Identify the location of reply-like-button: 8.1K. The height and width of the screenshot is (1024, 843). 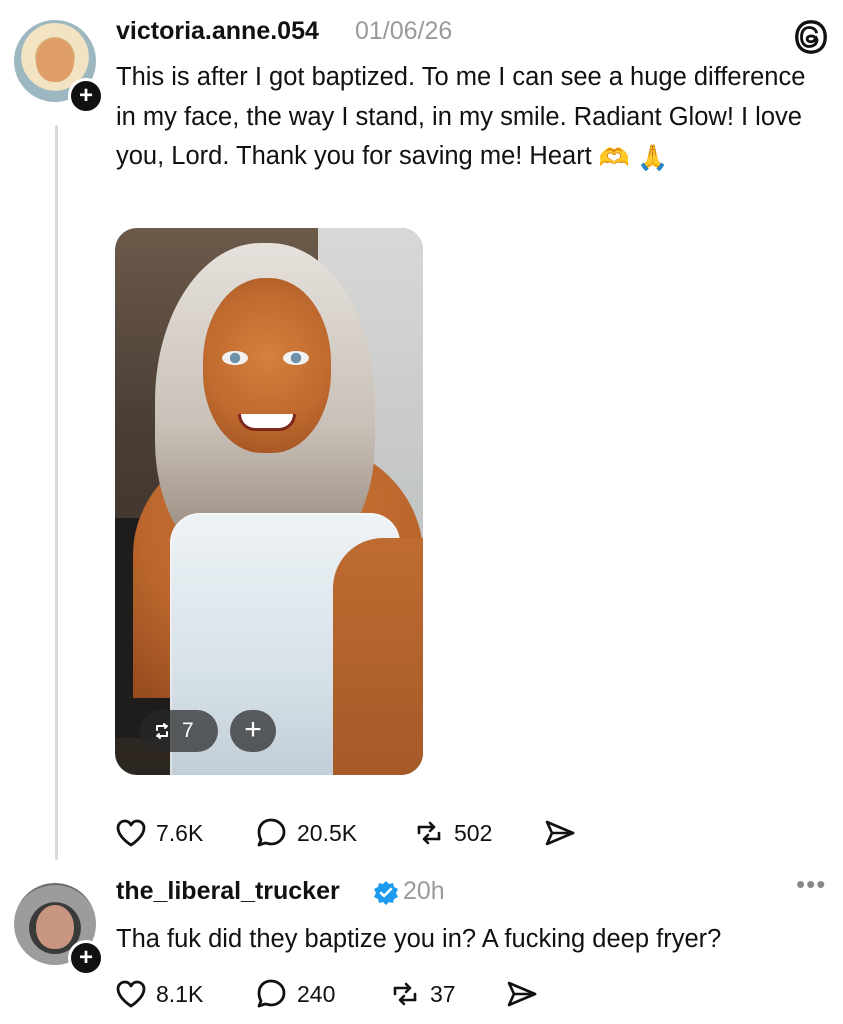
(164, 994).